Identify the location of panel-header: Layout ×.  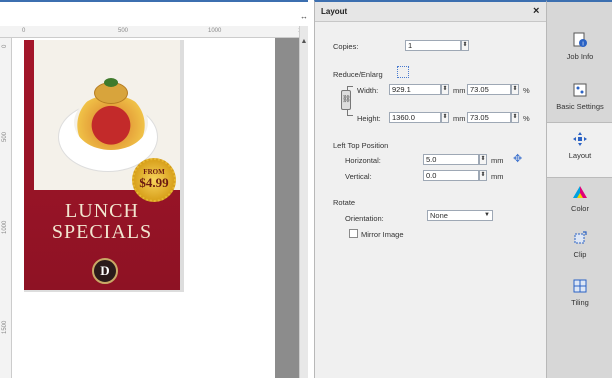
(431, 12).